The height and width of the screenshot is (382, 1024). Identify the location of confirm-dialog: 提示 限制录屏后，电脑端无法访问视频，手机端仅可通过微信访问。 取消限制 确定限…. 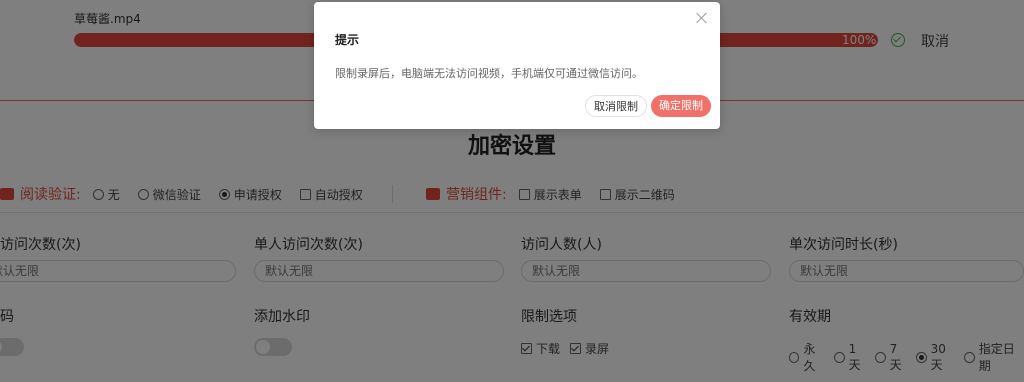
(517, 65).